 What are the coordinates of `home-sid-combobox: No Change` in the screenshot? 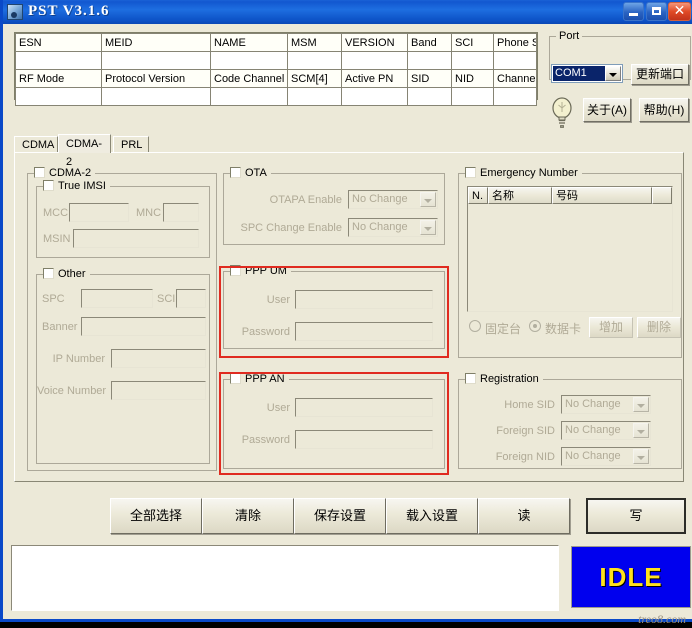 It's located at (606, 404).